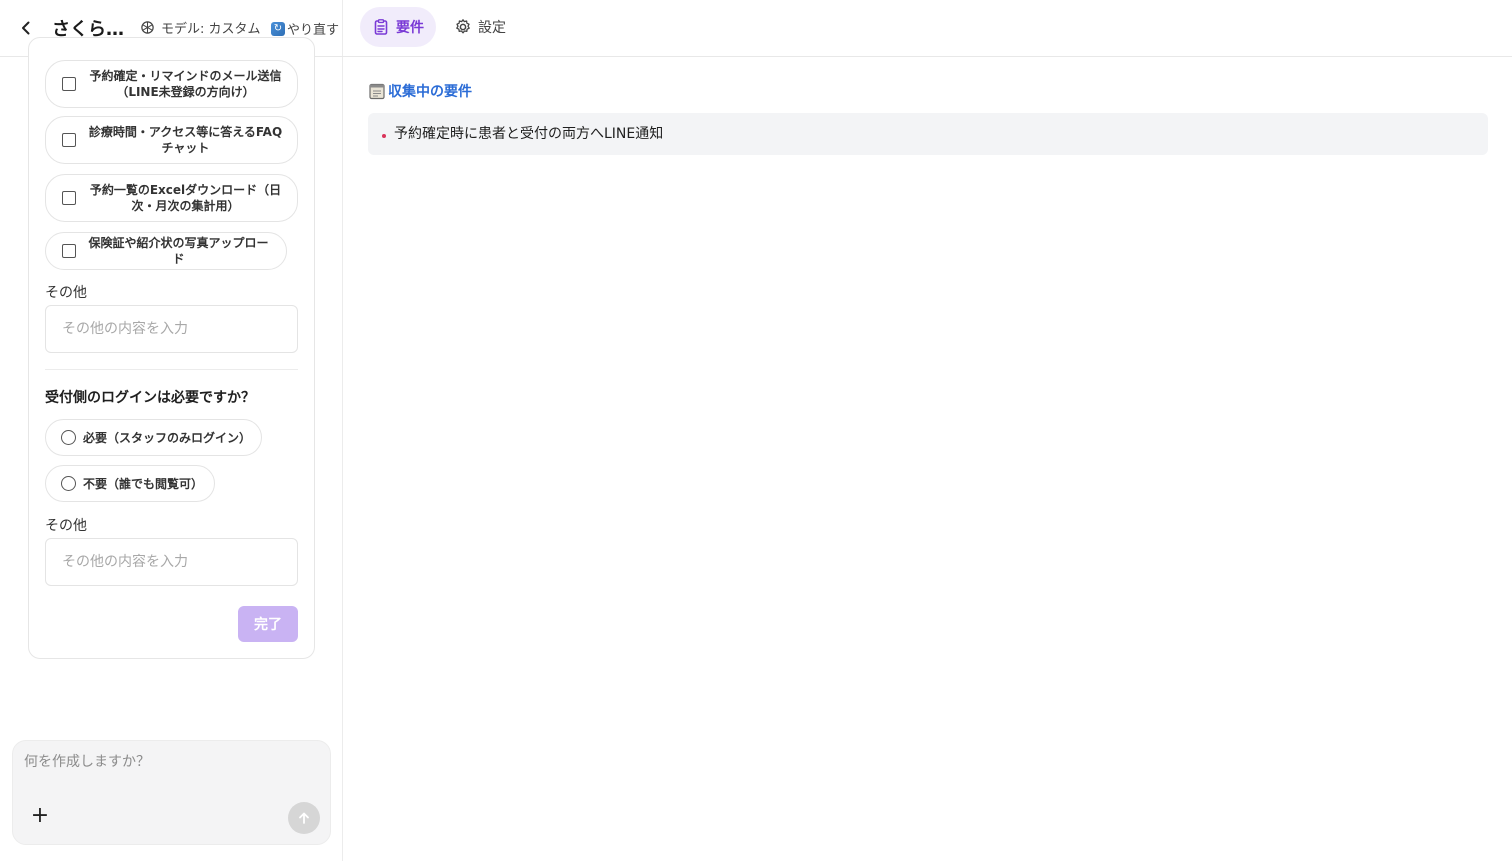 The width and height of the screenshot is (1512, 861). What do you see at coordinates (492, 28) in the screenshot?
I see `tab-settings-label: 設定` at bounding box center [492, 28].